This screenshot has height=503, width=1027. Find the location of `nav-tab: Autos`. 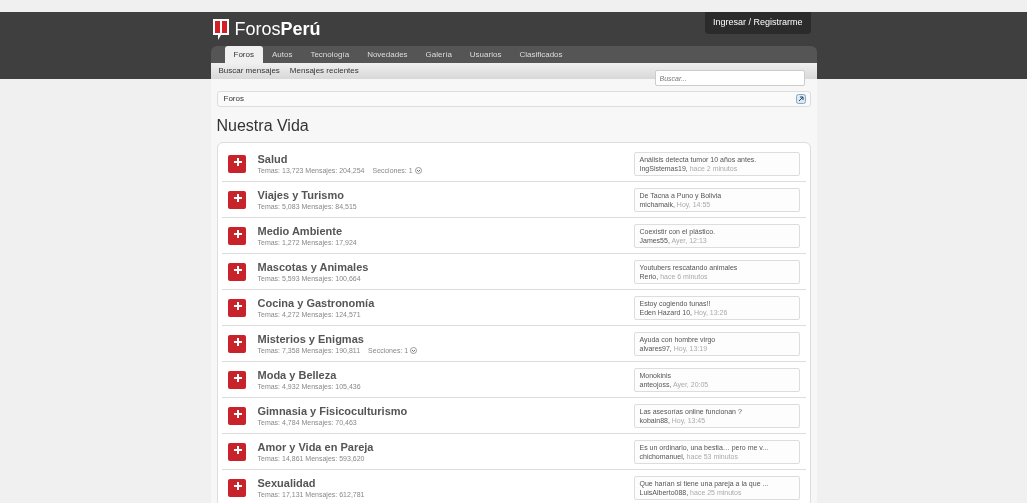

nav-tab: Autos is located at coordinates (282, 54).